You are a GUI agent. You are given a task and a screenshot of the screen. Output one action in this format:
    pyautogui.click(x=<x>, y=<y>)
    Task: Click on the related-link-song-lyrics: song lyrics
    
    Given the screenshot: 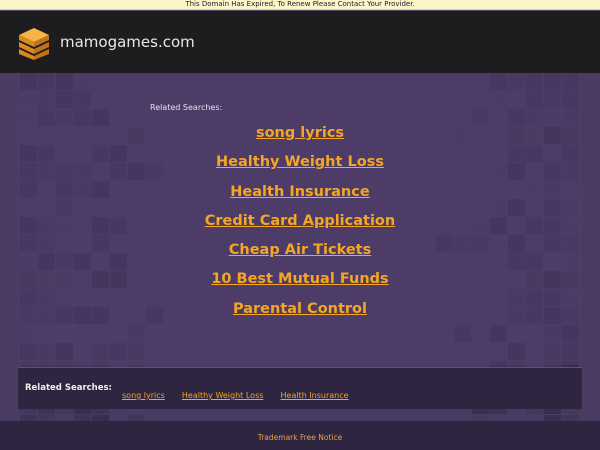 What is the action you would take?
    pyautogui.click(x=300, y=135)
    